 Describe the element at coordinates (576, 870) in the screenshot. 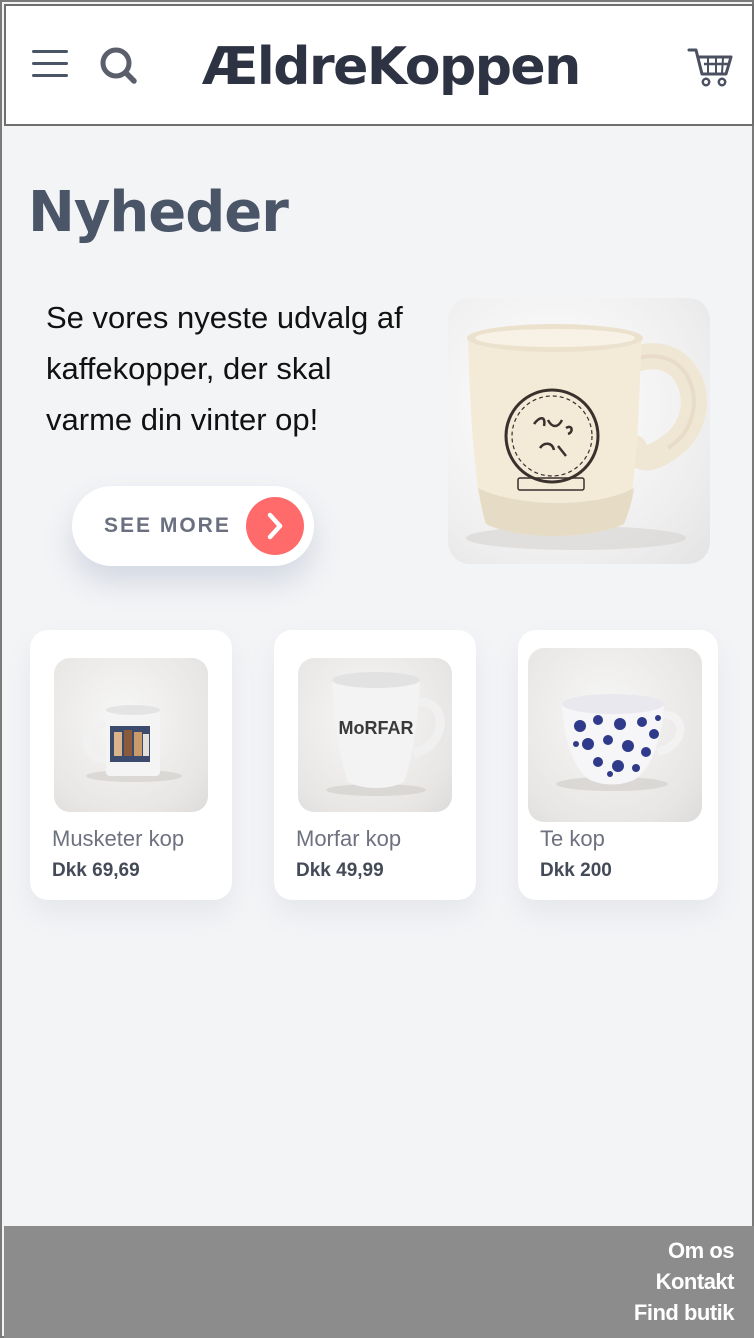

I see `product-price: Dkk 200` at that location.